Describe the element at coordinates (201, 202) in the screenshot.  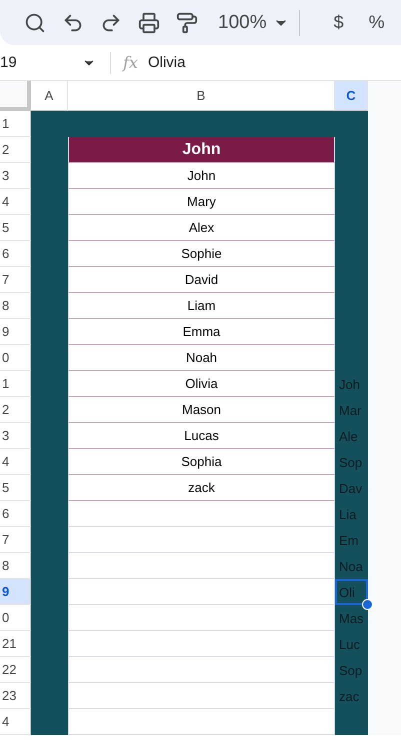
I see `table-cell: Mary` at that location.